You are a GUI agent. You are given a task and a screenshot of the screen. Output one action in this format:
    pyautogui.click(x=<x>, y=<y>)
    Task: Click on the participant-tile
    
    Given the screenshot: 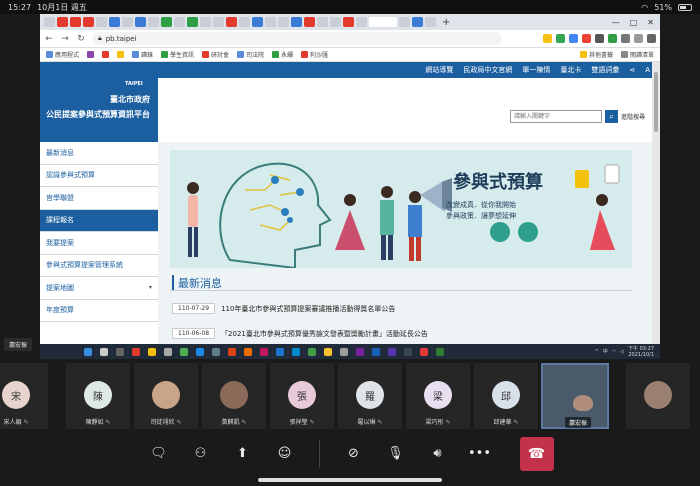 What is the action you would take?
    pyautogui.click(x=658, y=396)
    